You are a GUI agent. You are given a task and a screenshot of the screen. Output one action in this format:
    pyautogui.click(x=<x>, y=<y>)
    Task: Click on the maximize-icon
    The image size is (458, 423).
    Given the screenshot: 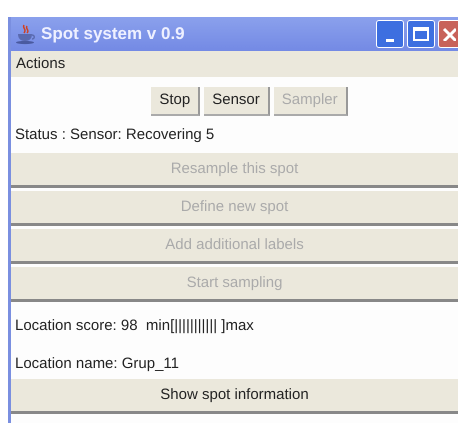 What is the action you would take?
    pyautogui.click(x=421, y=34)
    